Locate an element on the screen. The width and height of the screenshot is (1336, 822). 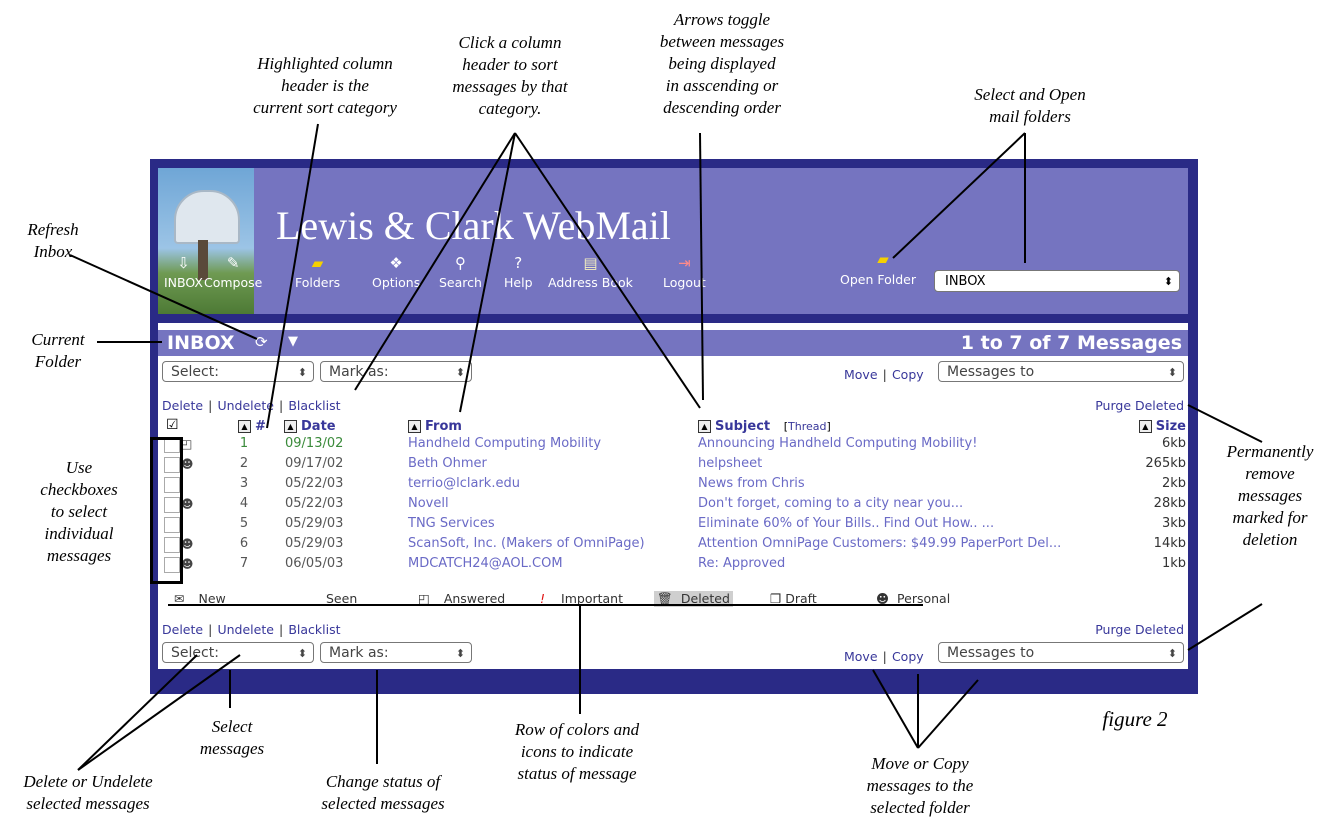
toolbar-address-book: ▤ Address Book is located at coordinates (590, 272).